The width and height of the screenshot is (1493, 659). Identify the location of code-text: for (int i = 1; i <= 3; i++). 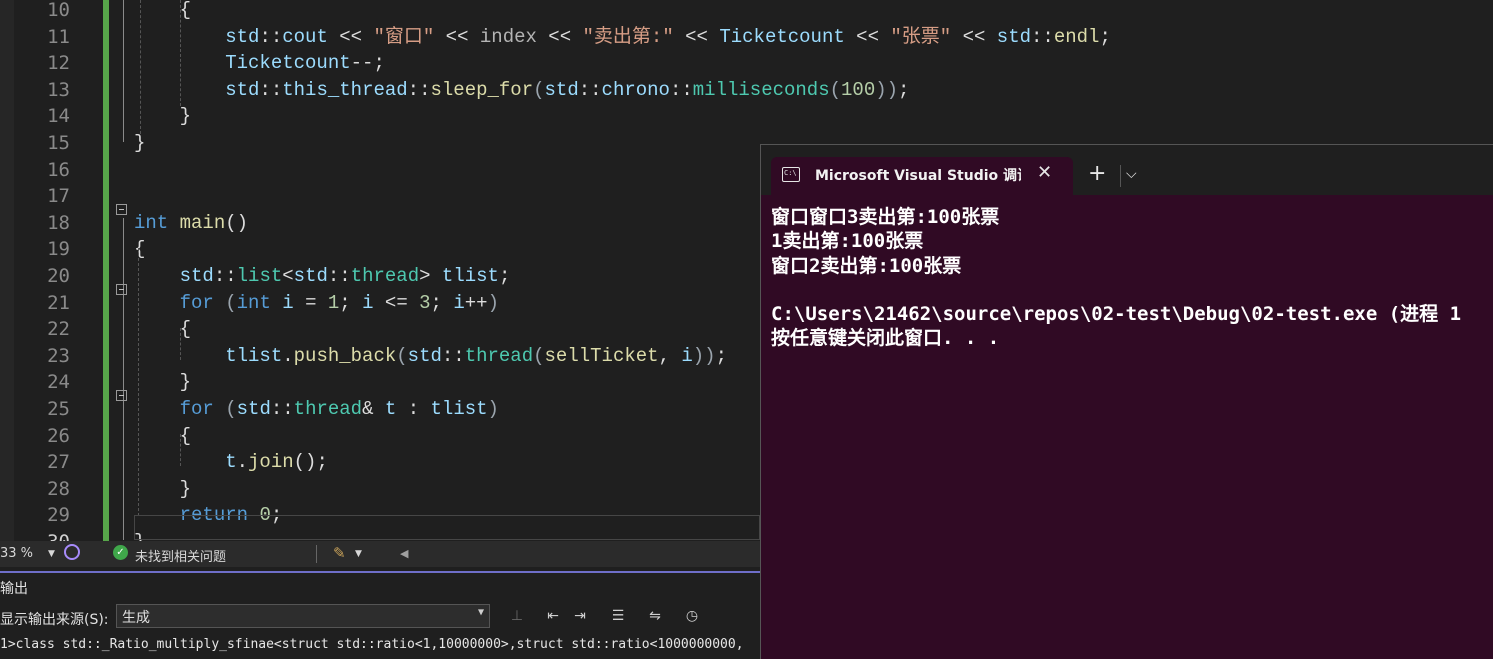
(339, 302).